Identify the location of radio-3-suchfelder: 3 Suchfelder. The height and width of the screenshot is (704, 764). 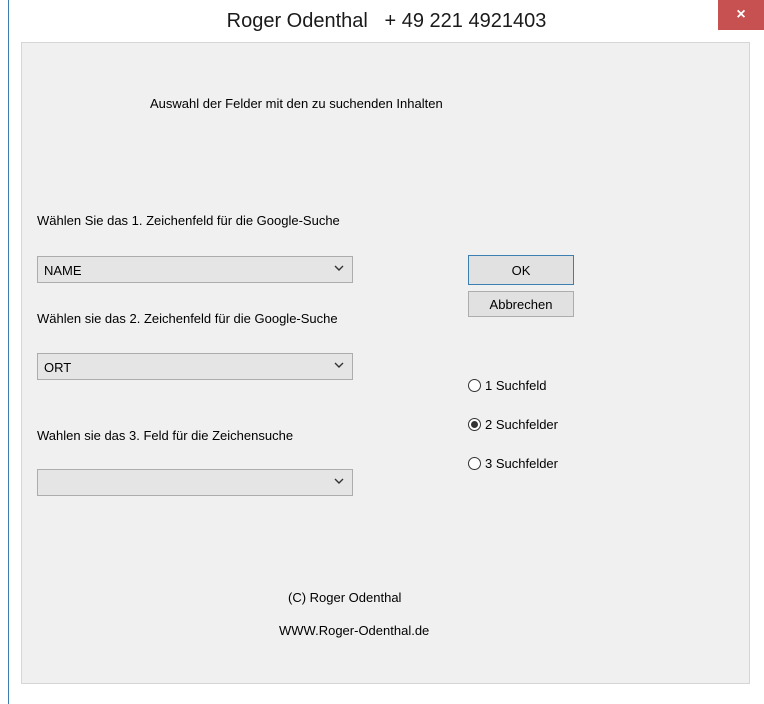
(513, 463).